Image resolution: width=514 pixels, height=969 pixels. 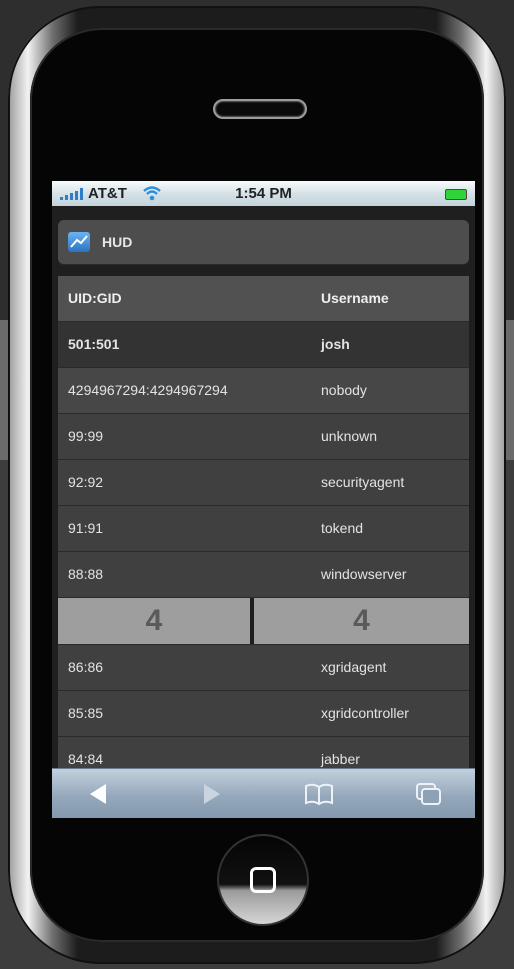 I want to click on username-cell: windowserver, so click(x=364, y=574).